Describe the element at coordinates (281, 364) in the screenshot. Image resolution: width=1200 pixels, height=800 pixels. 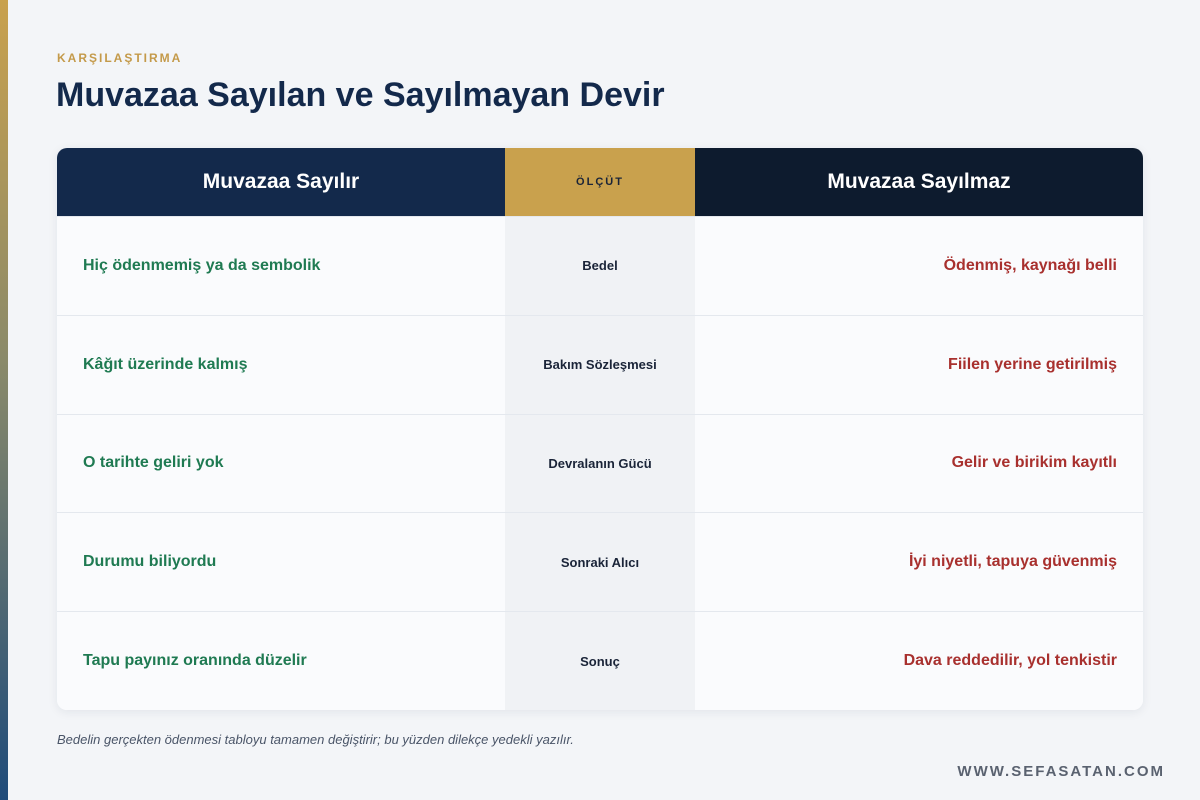
I see `row-left-cell: Kâğıt üzerinde kalmış` at that location.